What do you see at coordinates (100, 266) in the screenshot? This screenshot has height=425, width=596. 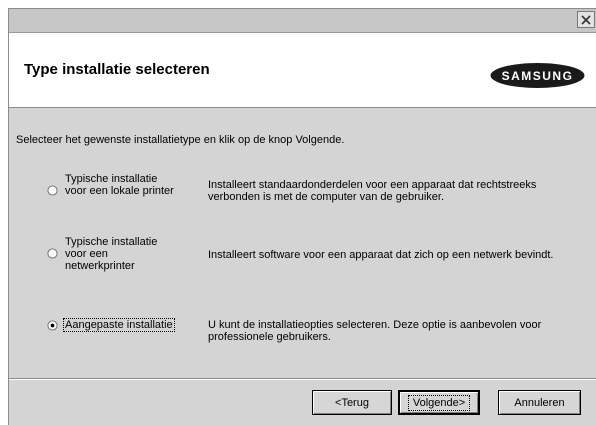 I see `option-label-line: netwerkprinter` at bounding box center [100, 266].